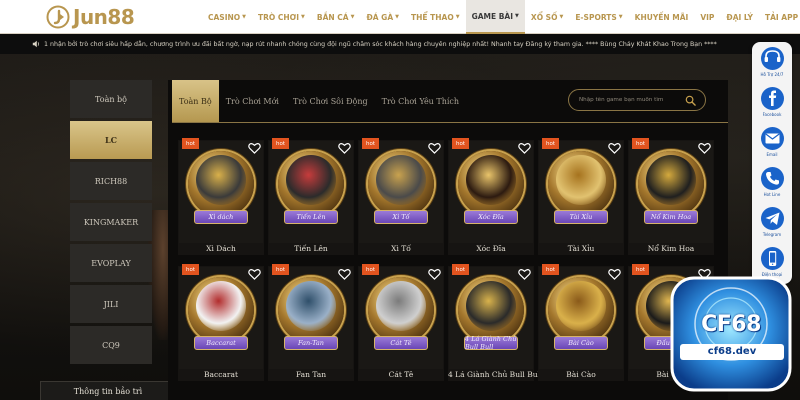 The image size is (800, 400). I want to click on rail-item-0: Hỗ Trợ 24/7, so click(772, 64).